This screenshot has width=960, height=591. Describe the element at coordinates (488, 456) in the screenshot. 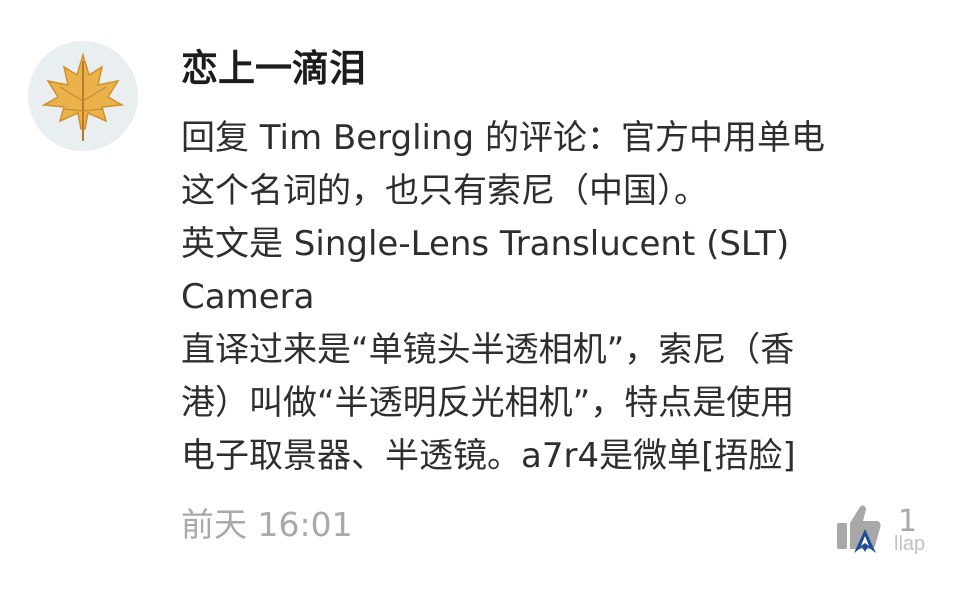

I see `comment-line: 电子取景器、半透镜。a7r4是微单[捂脸]` at that location.